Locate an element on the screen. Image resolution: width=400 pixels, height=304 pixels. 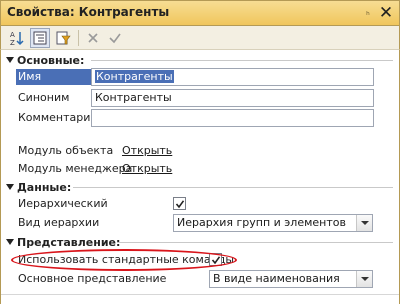
categorized-view-icon is located at coordinates (40, 38).